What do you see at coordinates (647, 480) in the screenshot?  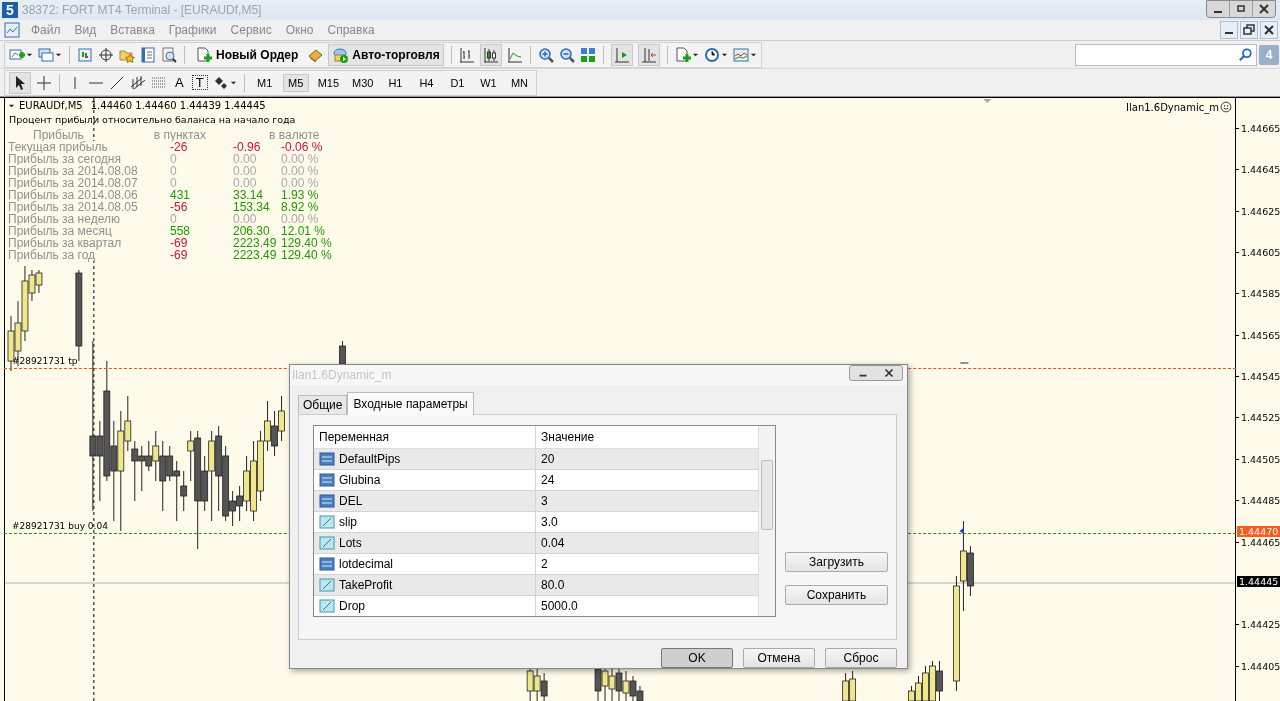 I see `parameter-value: 24` at bounding box center [647, 480].